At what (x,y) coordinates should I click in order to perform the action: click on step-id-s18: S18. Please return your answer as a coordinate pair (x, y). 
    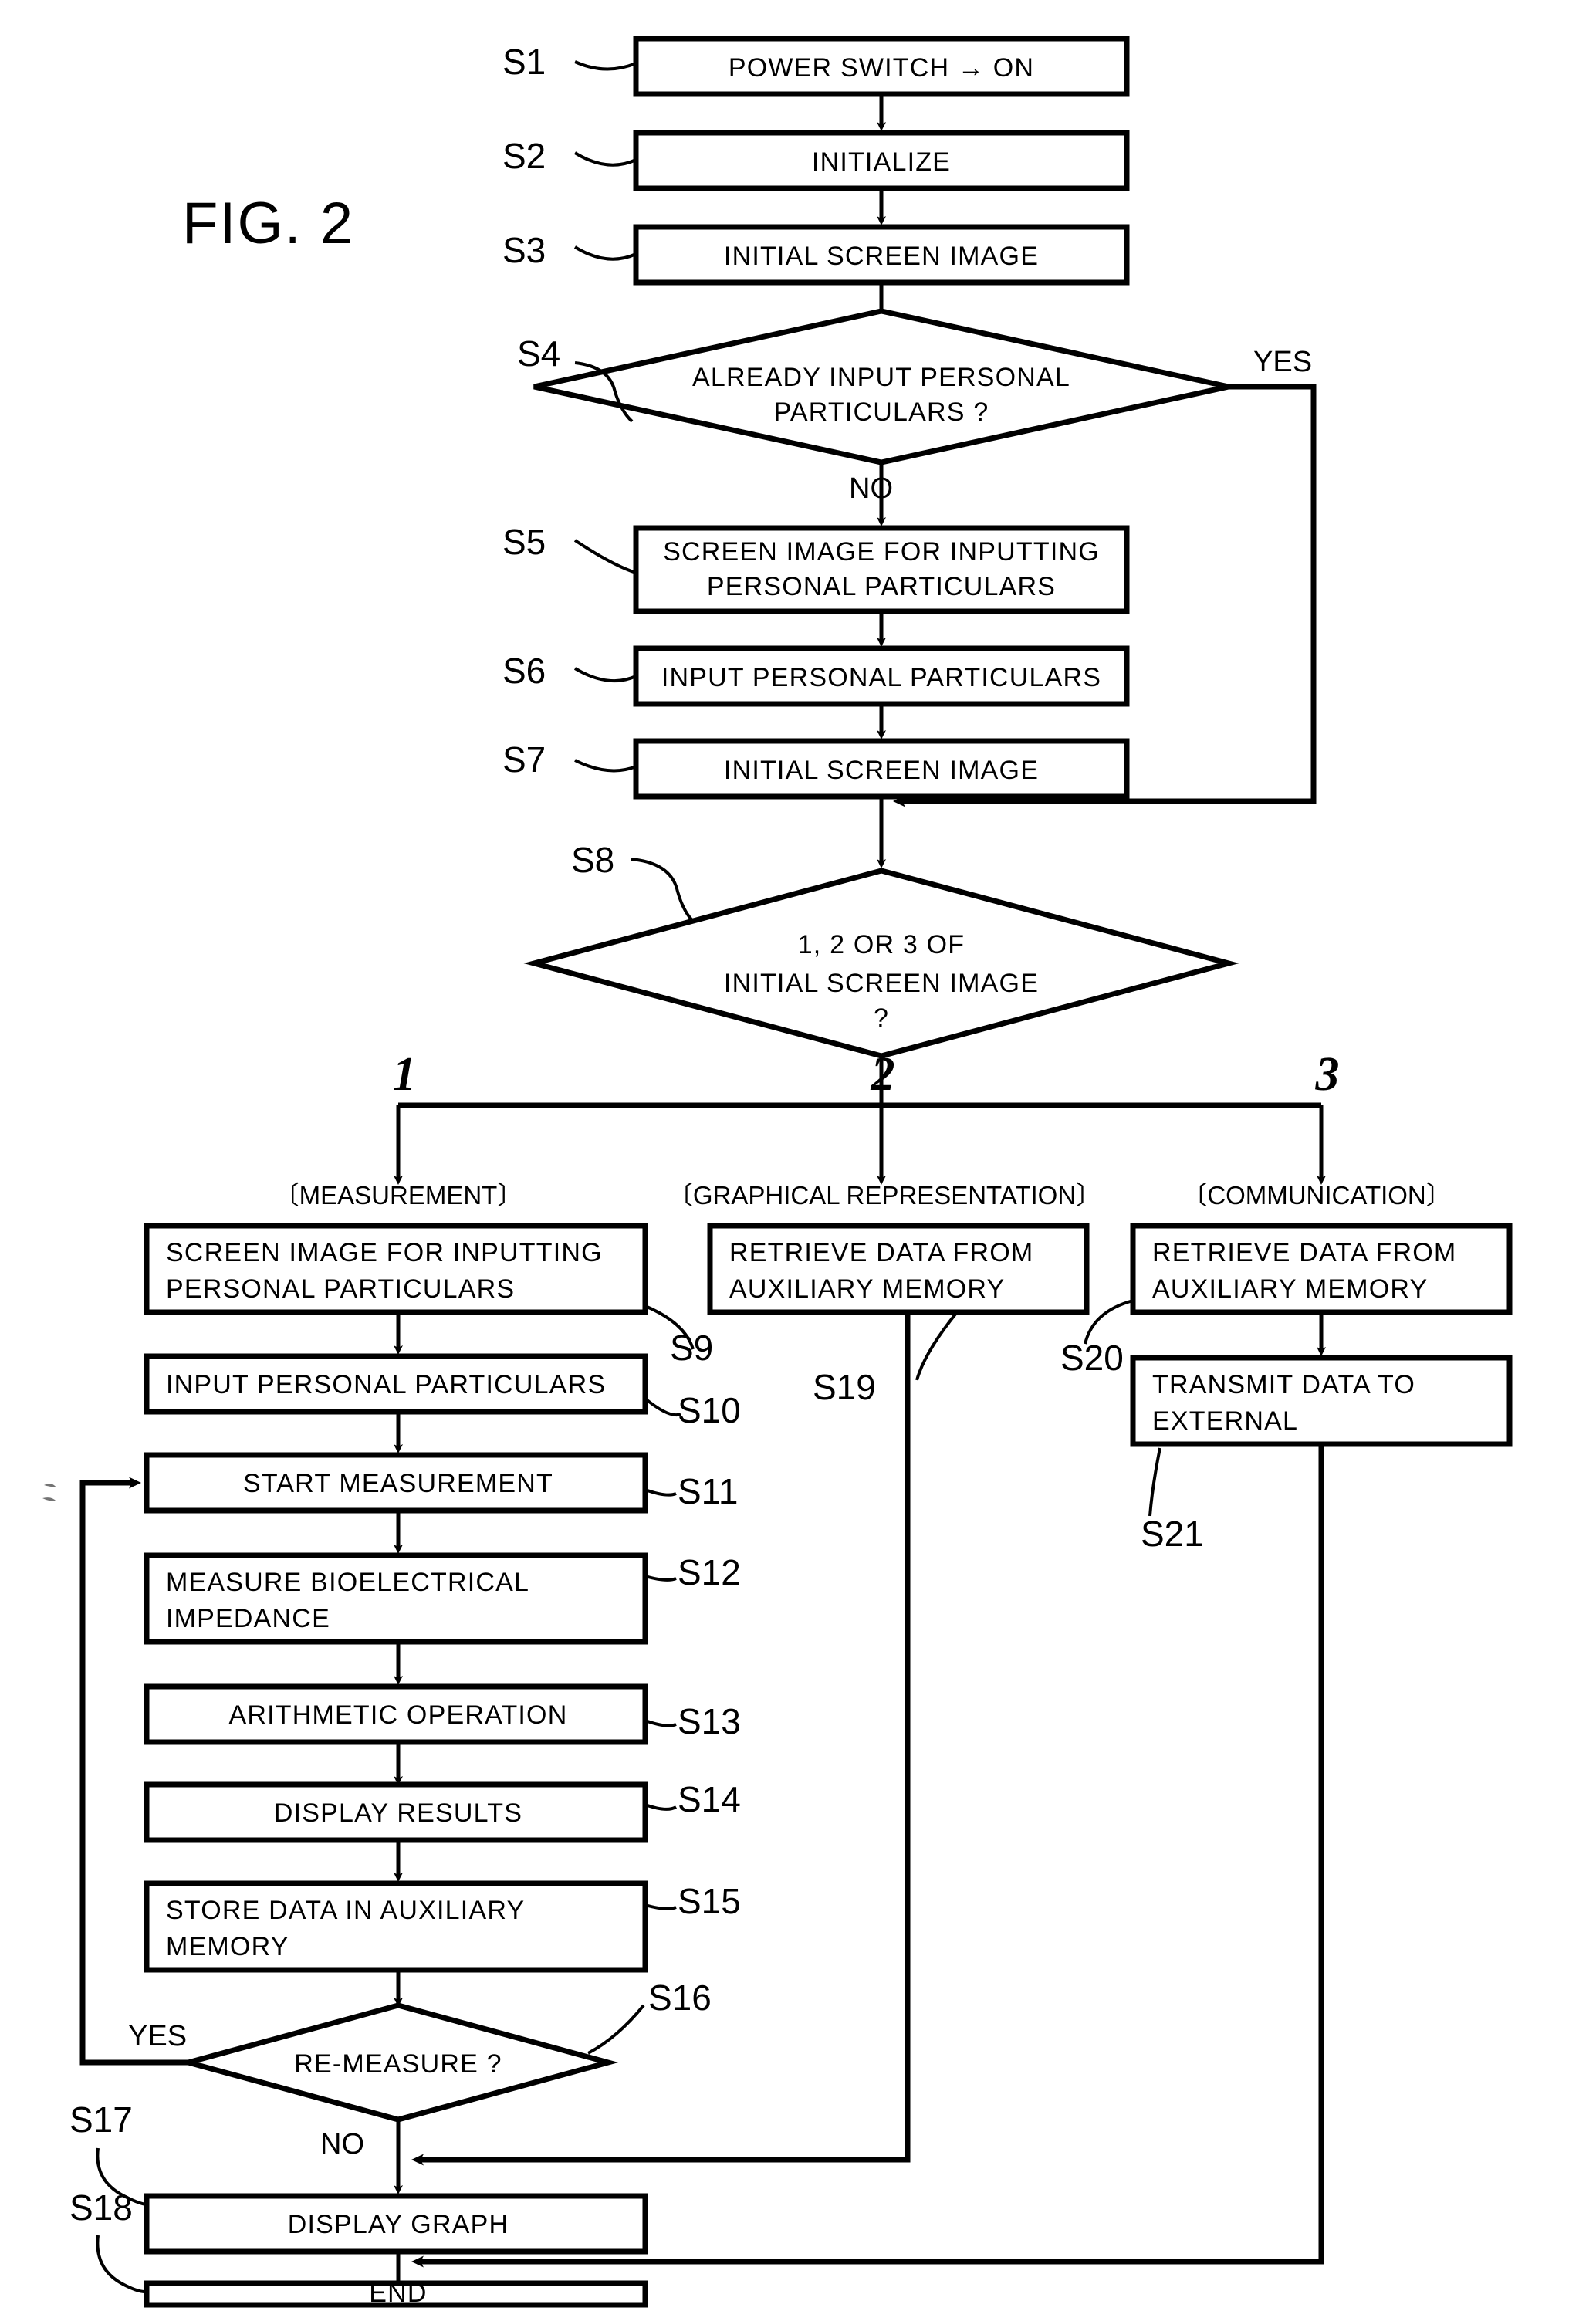
    Looking at the image, I should click on (101, 2207).